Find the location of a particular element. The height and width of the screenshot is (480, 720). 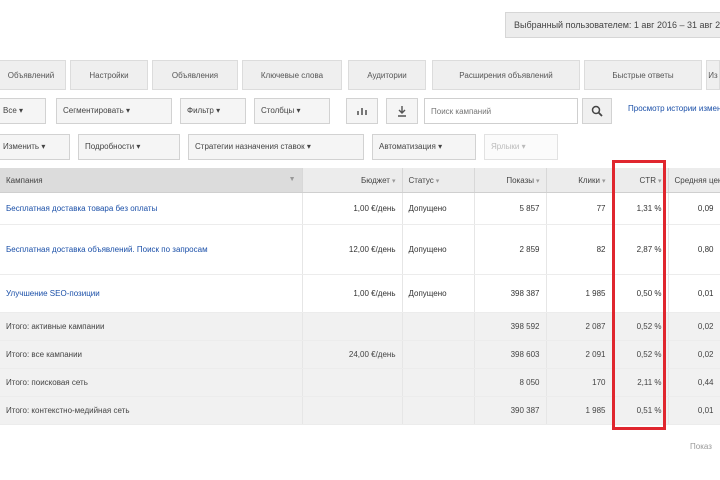

budget-cell: 12,00 €/день is located at coordinates (352, 249).